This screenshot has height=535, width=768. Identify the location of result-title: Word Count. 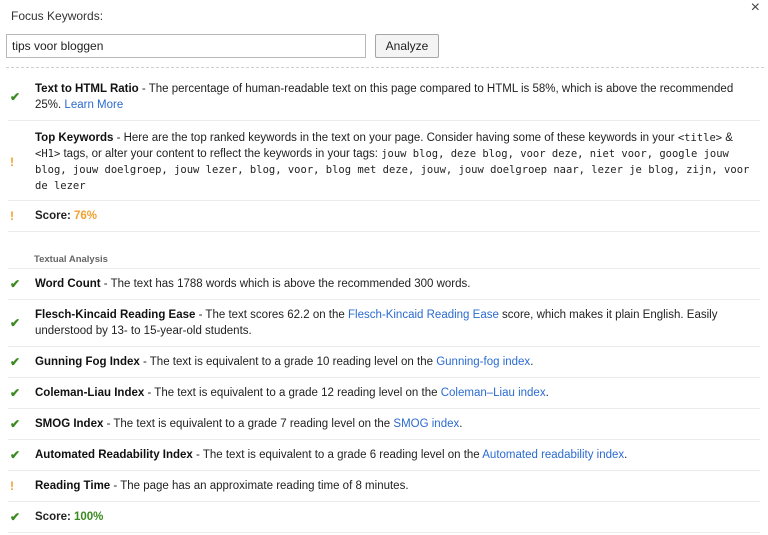
(68, 284).